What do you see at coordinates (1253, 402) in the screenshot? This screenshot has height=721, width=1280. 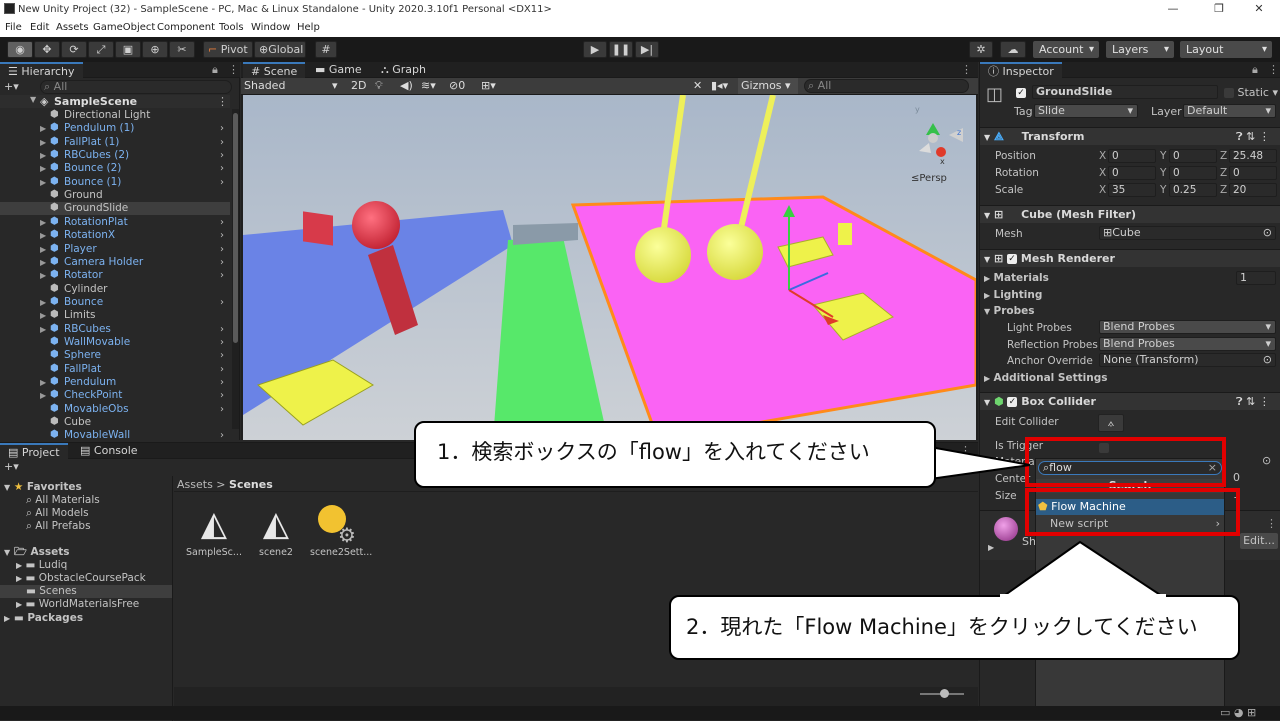 I see `box-collider-help-icon: ❓︎ ⇅ ⋮` at bounding box center [1253, 402].